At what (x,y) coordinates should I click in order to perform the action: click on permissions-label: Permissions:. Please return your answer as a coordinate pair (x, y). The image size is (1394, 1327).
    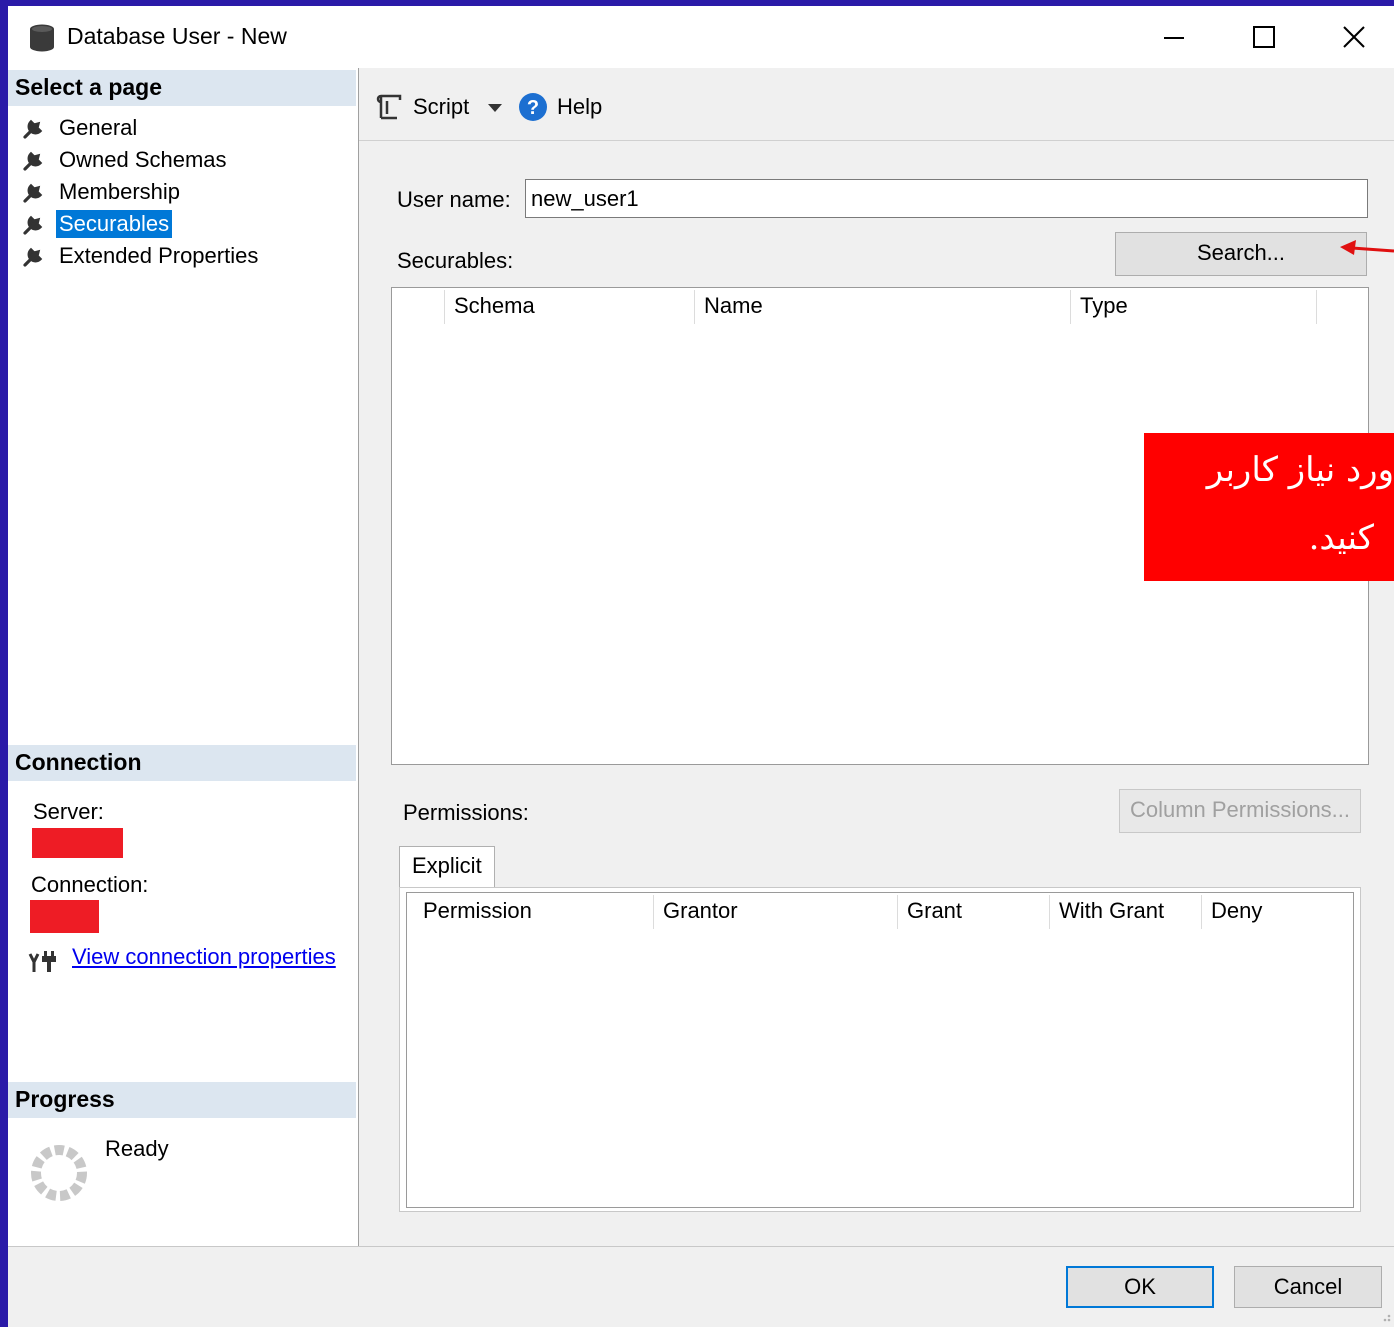
    Looking at the image, I should click on (466, 812).